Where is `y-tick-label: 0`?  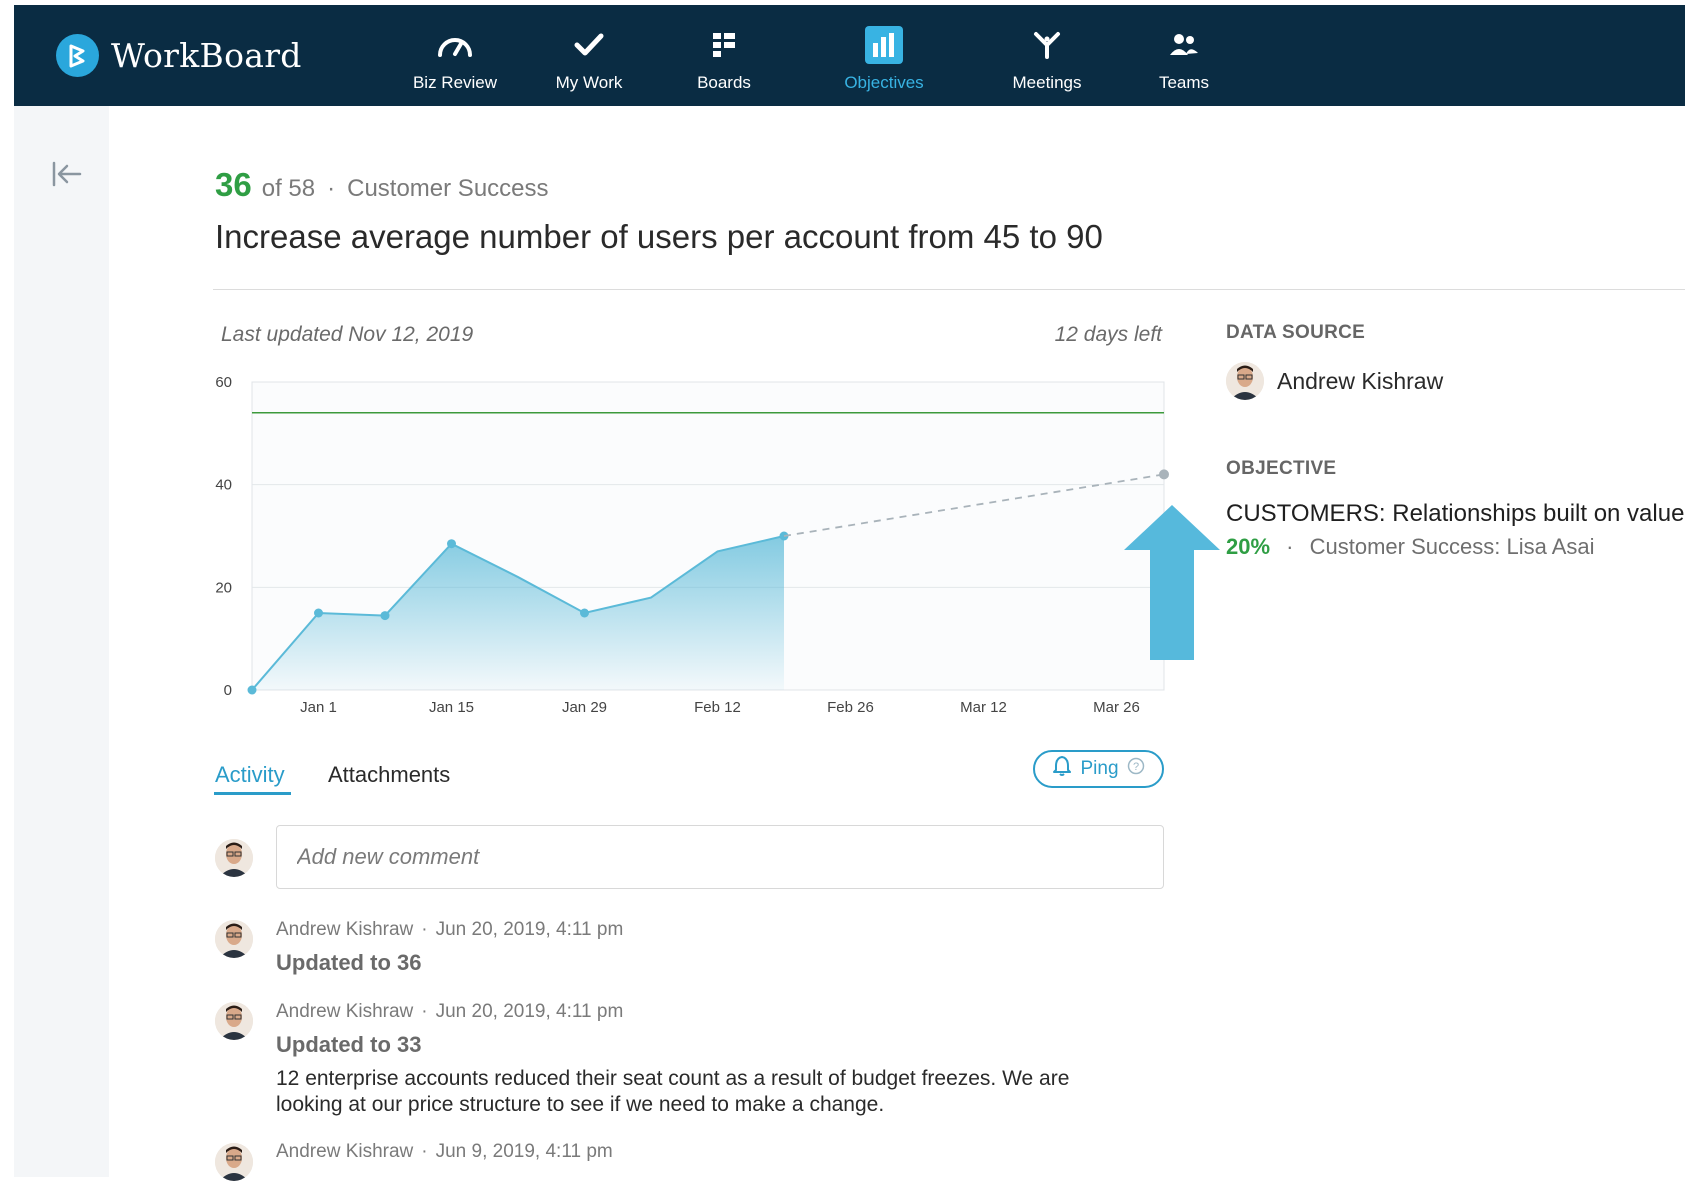 y-tick-label: 0 is located at coordinates (228, 690).